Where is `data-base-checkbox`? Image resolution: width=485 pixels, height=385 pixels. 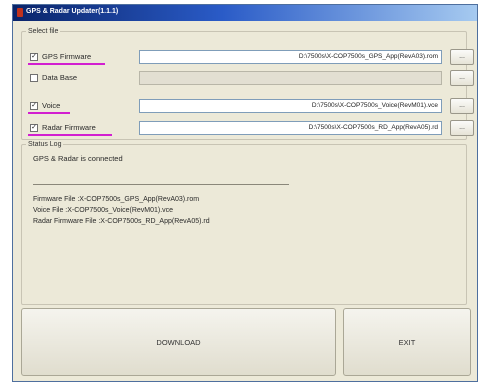 data-base-checkbox is located at coordinates (34, 78).